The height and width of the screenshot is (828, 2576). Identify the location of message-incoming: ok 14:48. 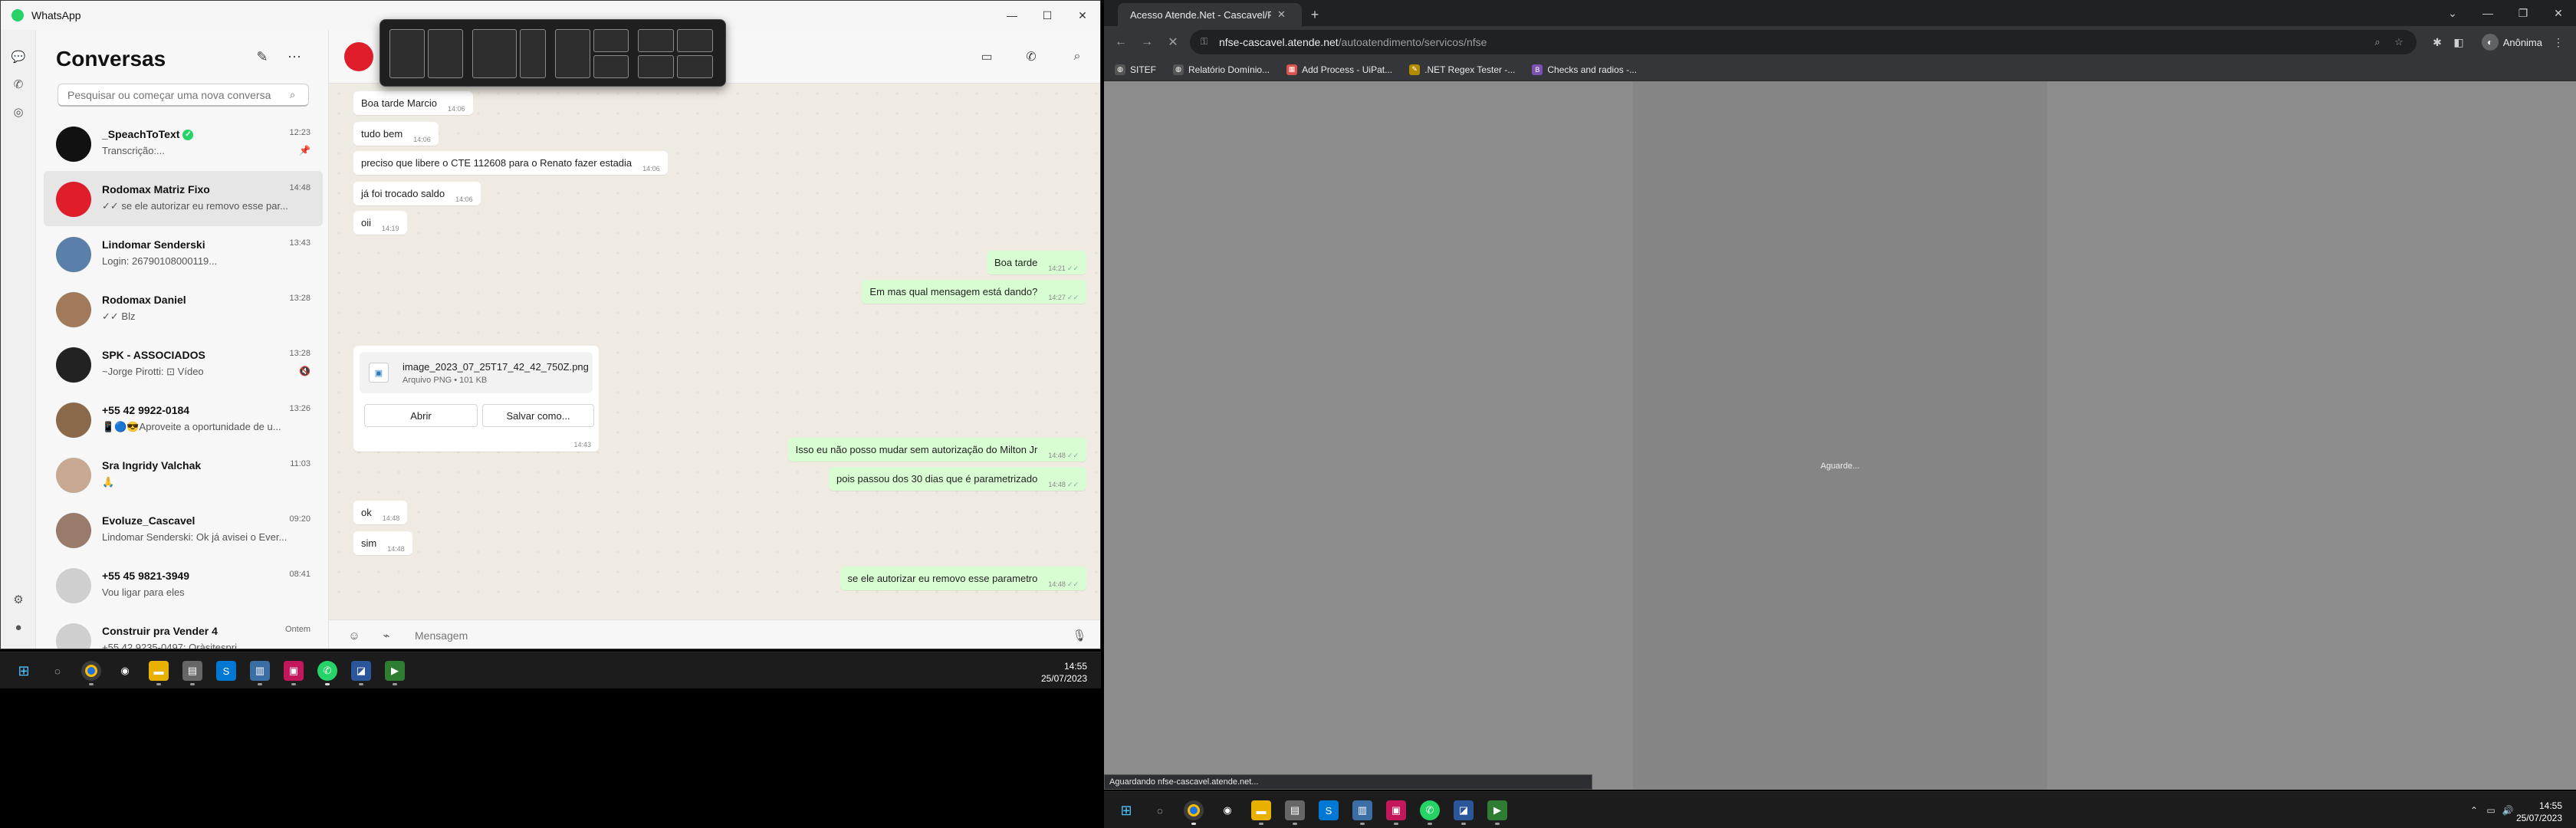
(380, 513).